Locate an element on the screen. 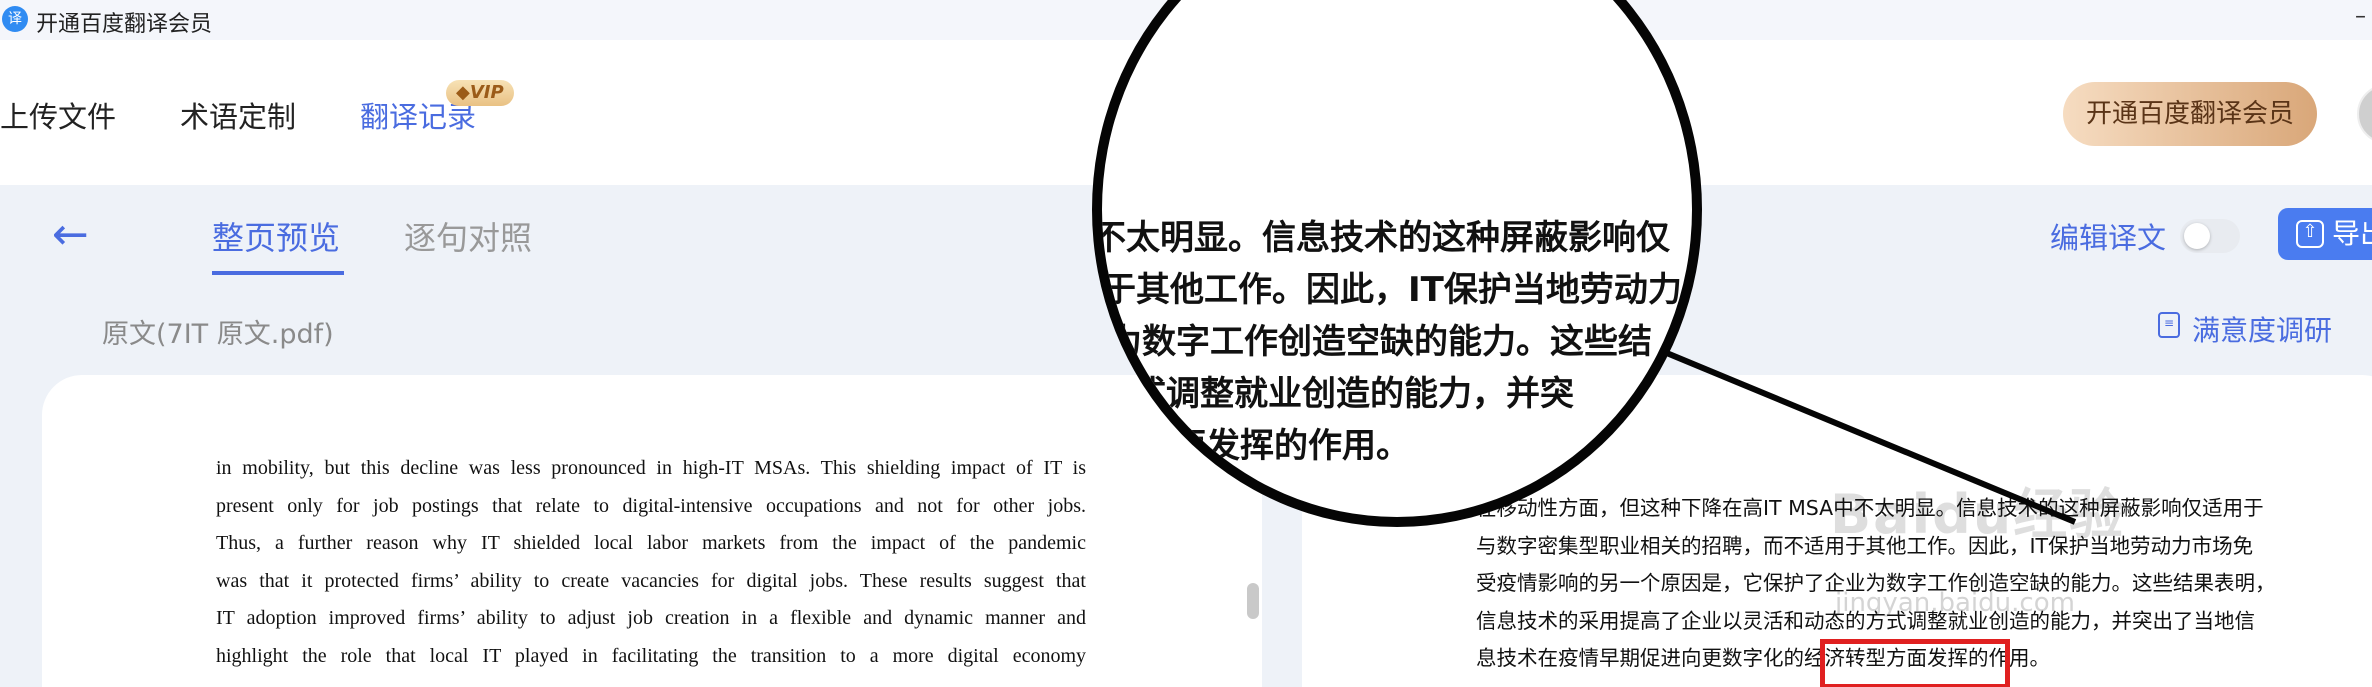 The height and width of the screenshot is (687, 2372). magnified-line: 于其他工作。因此，IT保护当地劳动力 is located at coordinates (1392, 290).